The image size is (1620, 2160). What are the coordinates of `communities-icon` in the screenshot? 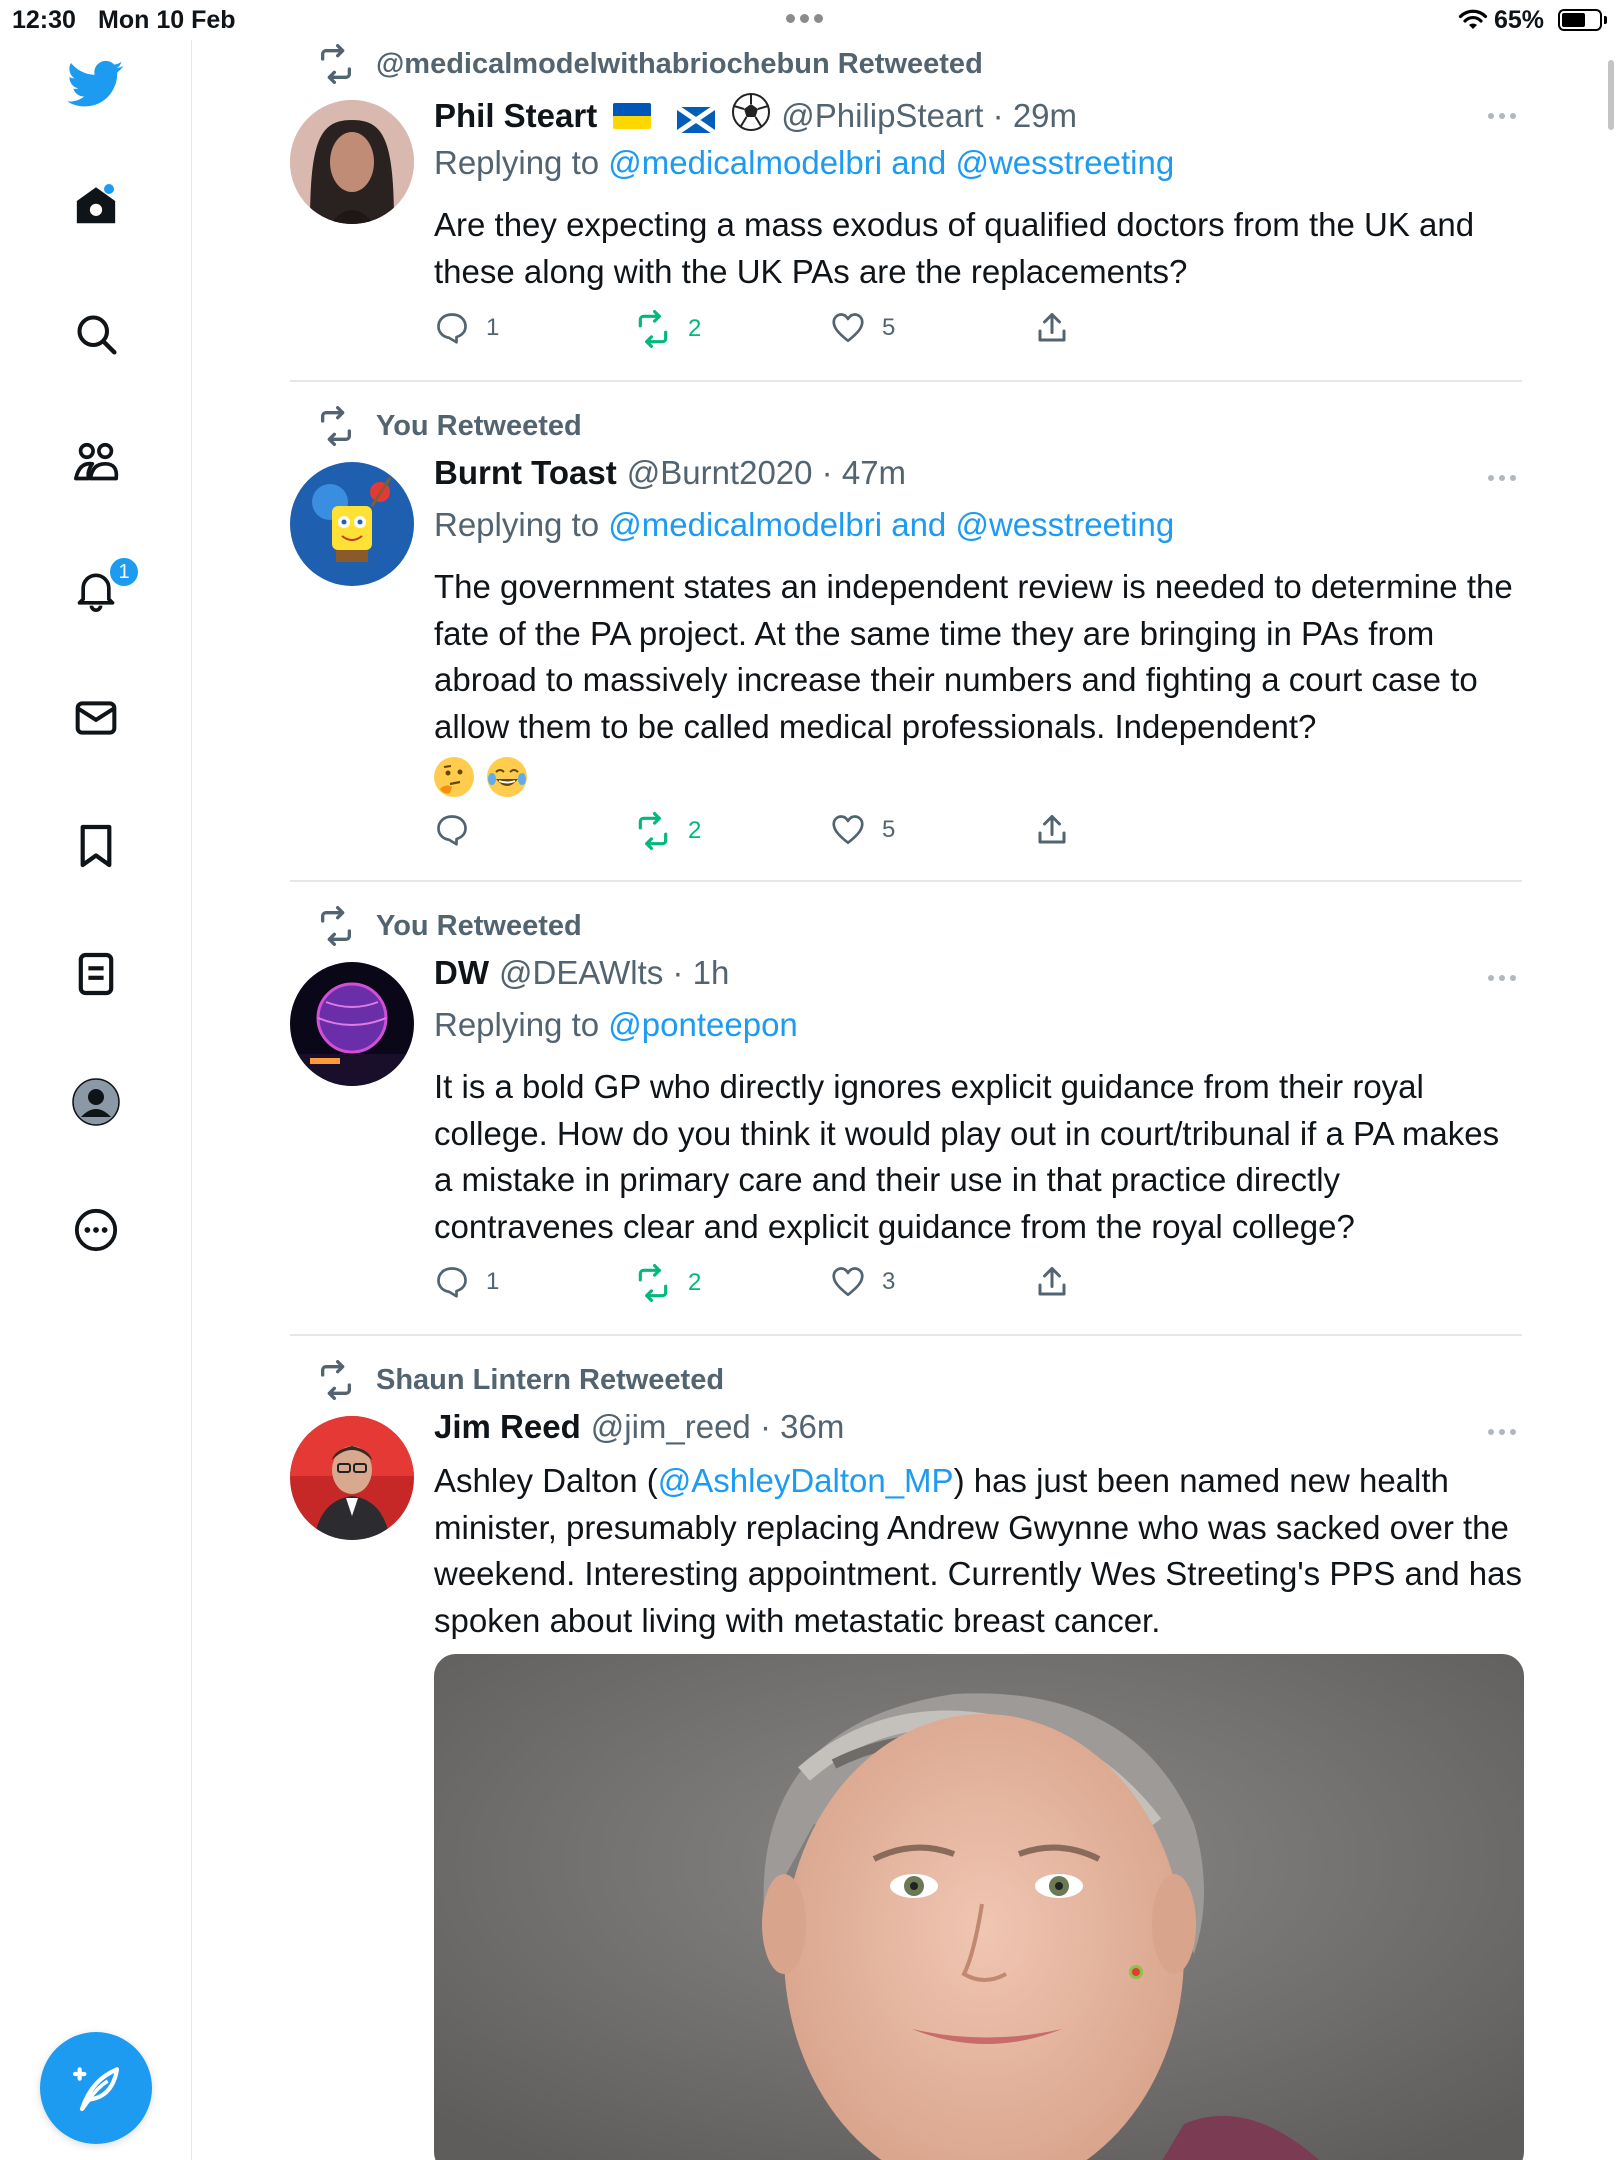 It's located at (96, 462).